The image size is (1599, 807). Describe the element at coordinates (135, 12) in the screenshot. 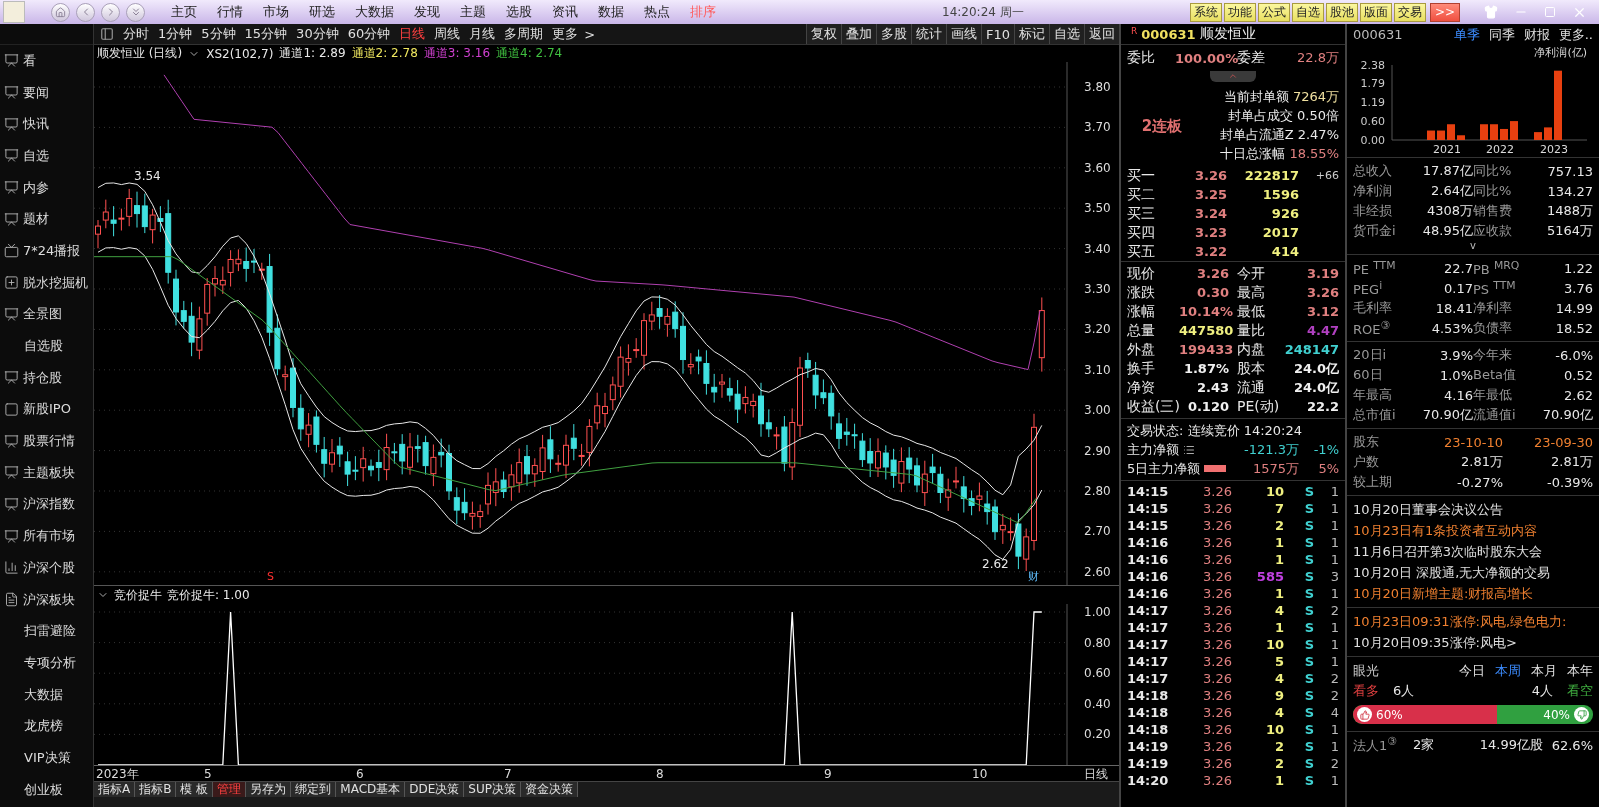

I see `expand-button` at that location.